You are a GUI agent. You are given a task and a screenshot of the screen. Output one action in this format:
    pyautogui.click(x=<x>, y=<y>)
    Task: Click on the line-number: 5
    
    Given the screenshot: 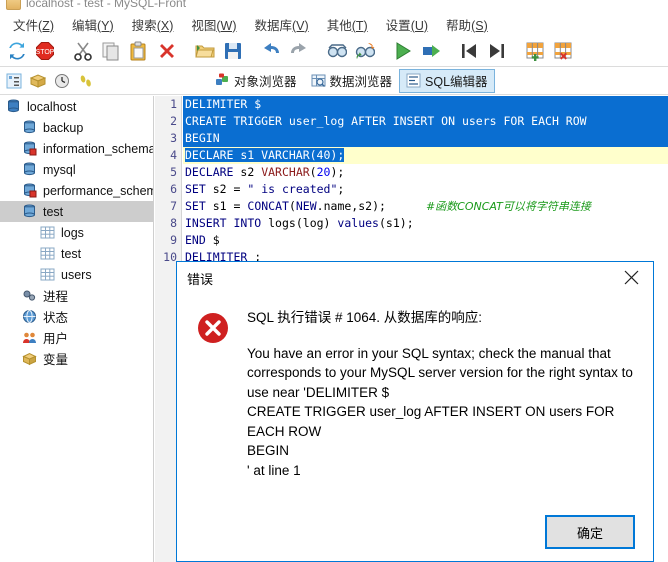 What is the action you would take?
    pyautogui.click(x=173, y=172)
    